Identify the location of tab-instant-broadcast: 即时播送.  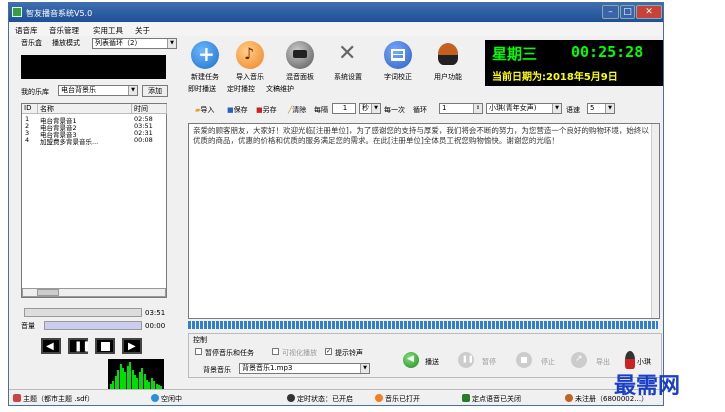
(202, 89).